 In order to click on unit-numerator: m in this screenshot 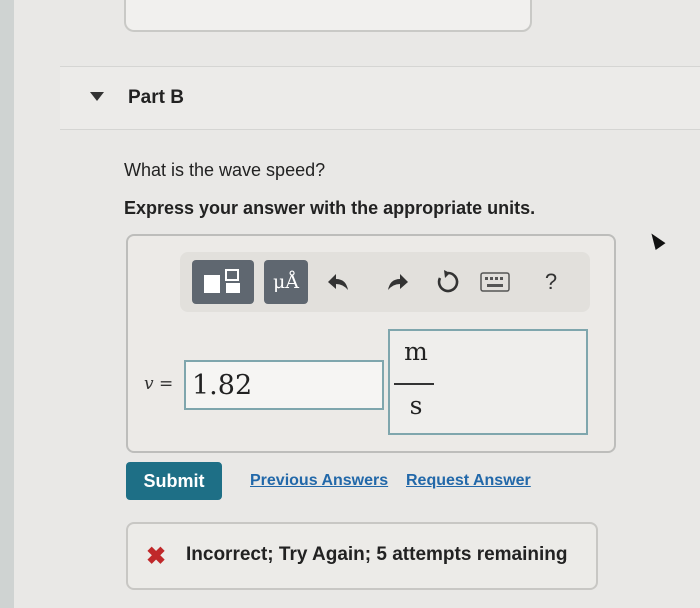, I will do `click(416, 351)`.